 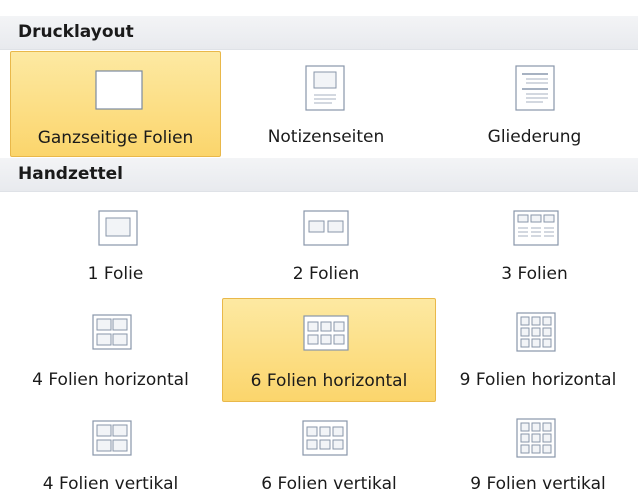 I want to click on option-9-folien-horizontal: 9 Folien horizontal, so click(x=538, y=350).